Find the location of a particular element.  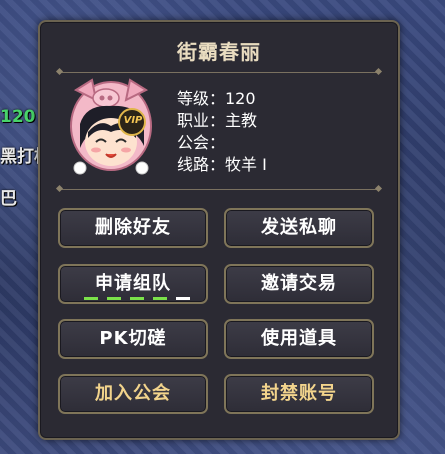

progress-dashes is located at coordinates (137, 298).